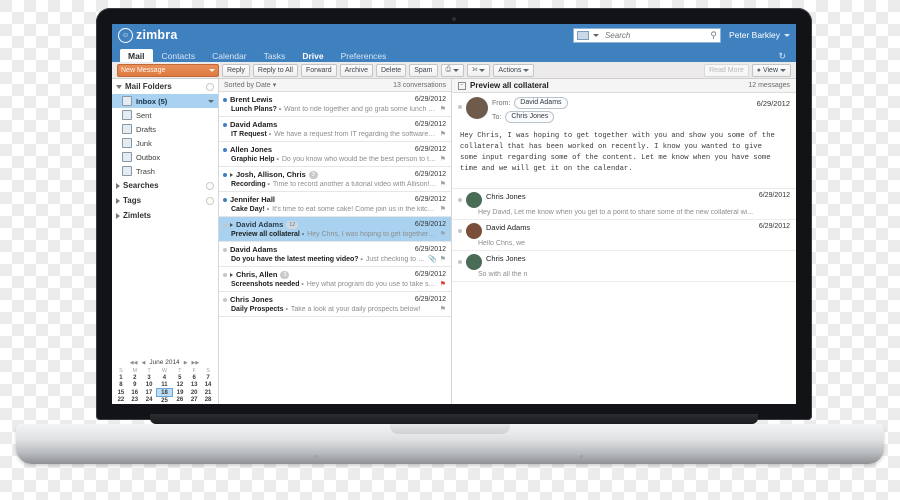 The height and width of the screenshot is (500, 900). Describe the element at coordinates (423, 70) in the screenshot. I see `spam-button: Spam` at that location.